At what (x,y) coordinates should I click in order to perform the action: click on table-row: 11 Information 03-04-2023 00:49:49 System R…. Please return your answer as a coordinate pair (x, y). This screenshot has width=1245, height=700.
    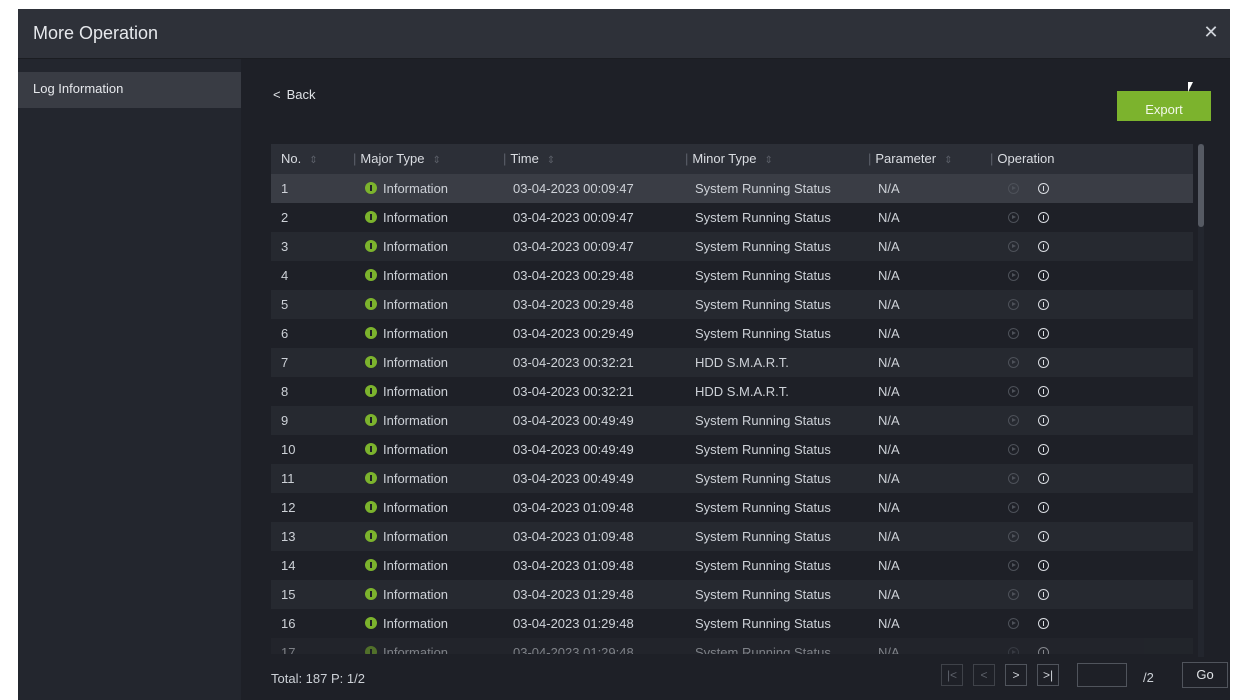
    Looking at the image, I should click on (732, 478).